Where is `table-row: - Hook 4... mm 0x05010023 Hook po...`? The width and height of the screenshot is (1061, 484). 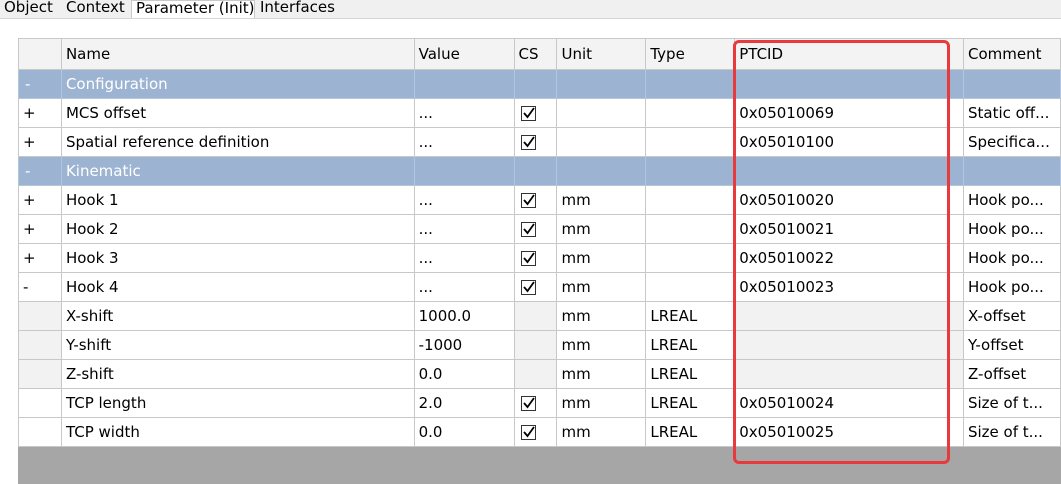 table-row: - Hook 4... mm 0x05010023 Hook po... is located at coordinates (539, 287).